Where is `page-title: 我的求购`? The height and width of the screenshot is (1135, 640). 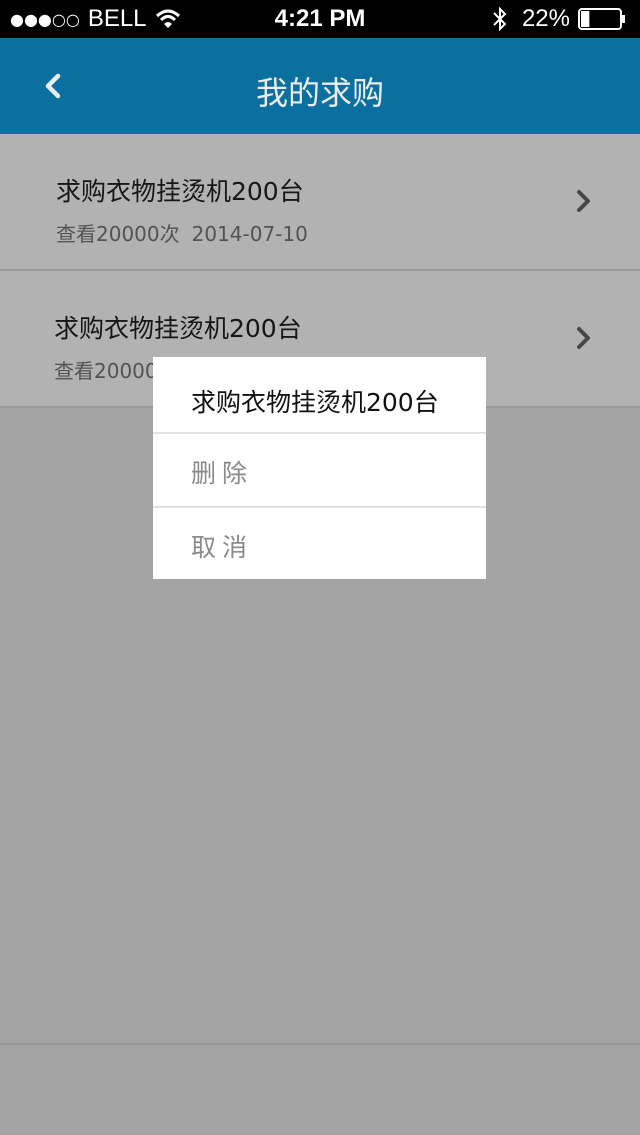 page-title: 我的求购 is located at coordinates (319, 93).